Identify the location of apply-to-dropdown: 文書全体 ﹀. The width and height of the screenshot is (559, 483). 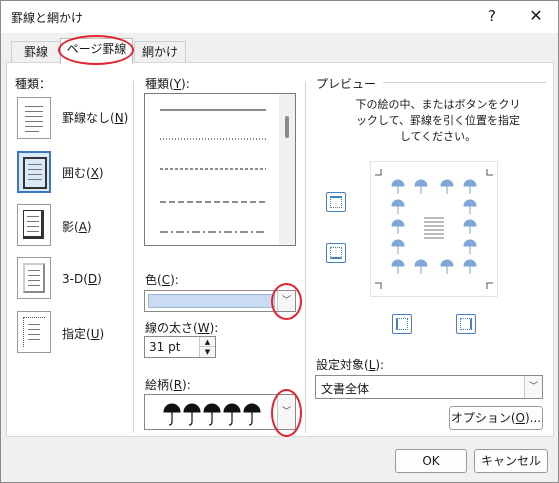
(429, 387).